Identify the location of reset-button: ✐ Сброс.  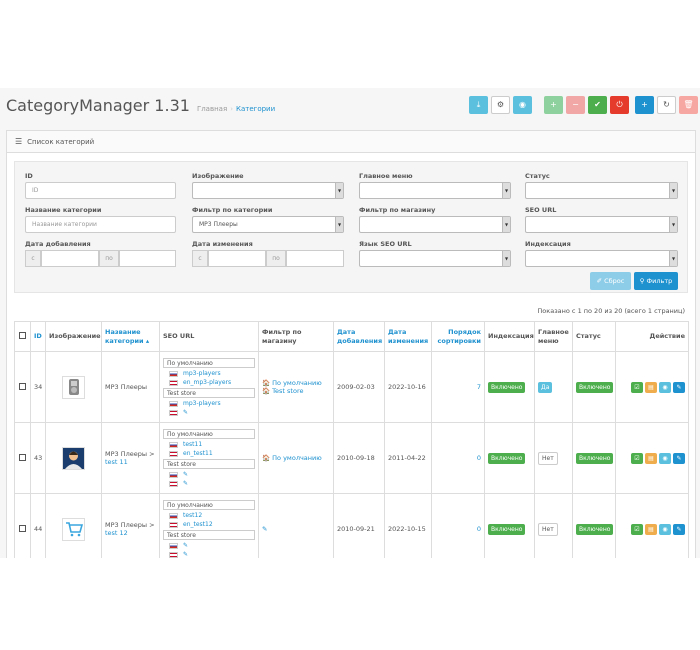
(610, 281).